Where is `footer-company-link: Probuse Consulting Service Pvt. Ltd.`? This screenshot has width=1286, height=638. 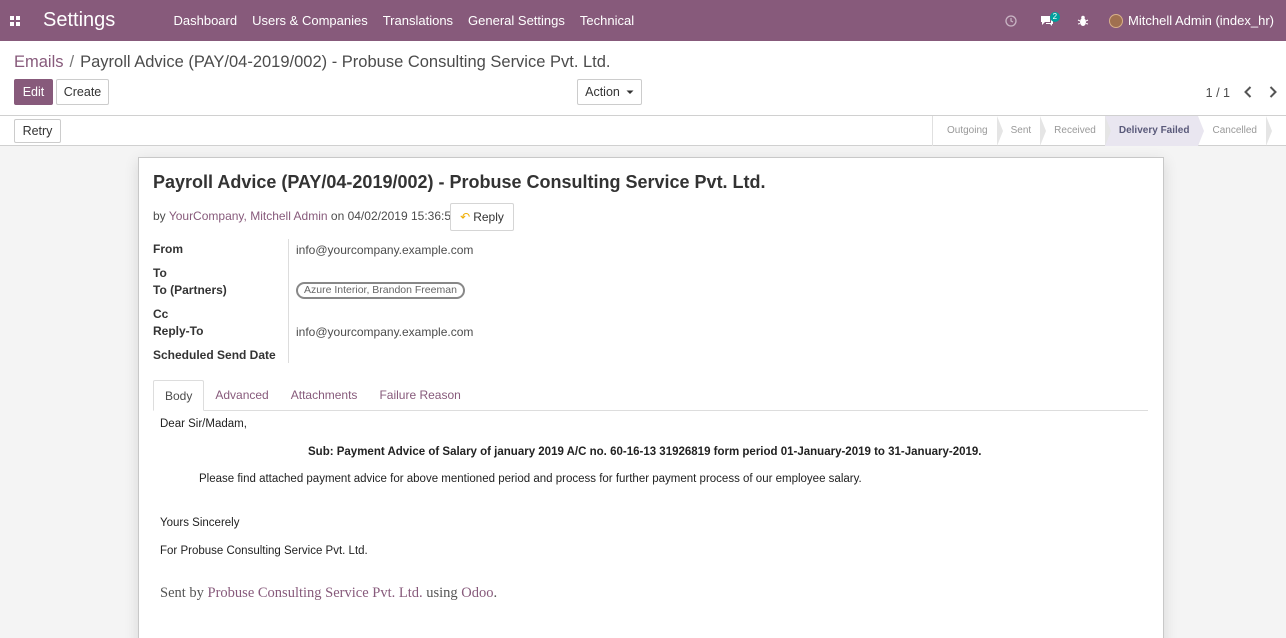
footer-company-link: Probuse Consulting Service Pvt. Ltd. is located at coordinates (315, 593).